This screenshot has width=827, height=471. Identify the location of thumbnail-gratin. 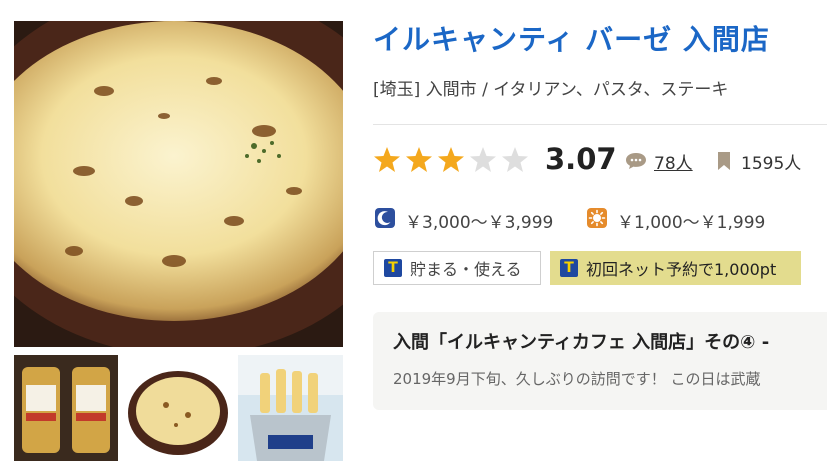
(178, 408).